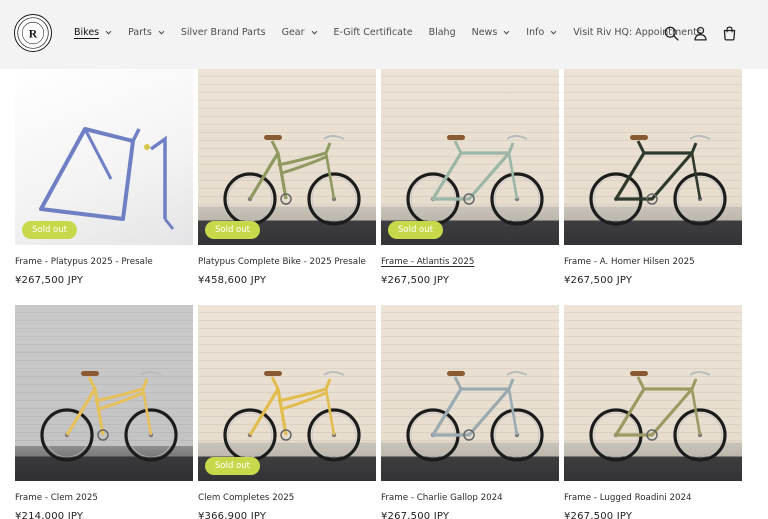 The height and width of the screenshot is (519, 768). I want to click on cart-icon, so click(729, 33).